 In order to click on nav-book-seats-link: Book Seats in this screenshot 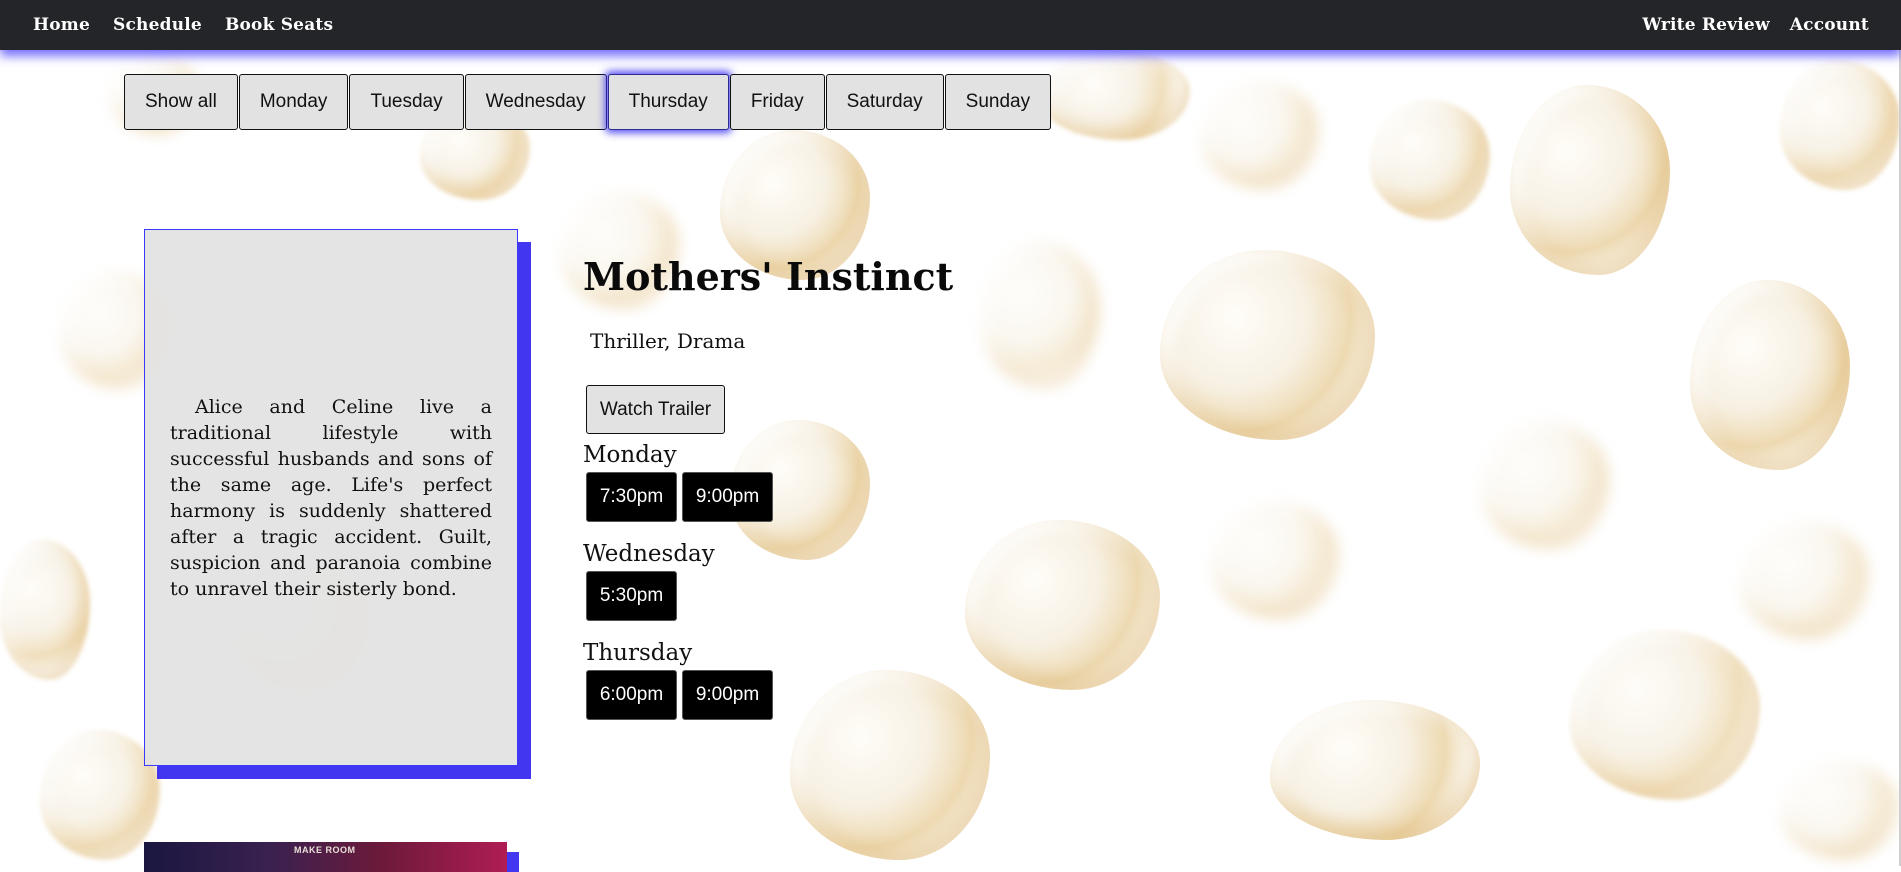, I will do `click(279, 25)`.